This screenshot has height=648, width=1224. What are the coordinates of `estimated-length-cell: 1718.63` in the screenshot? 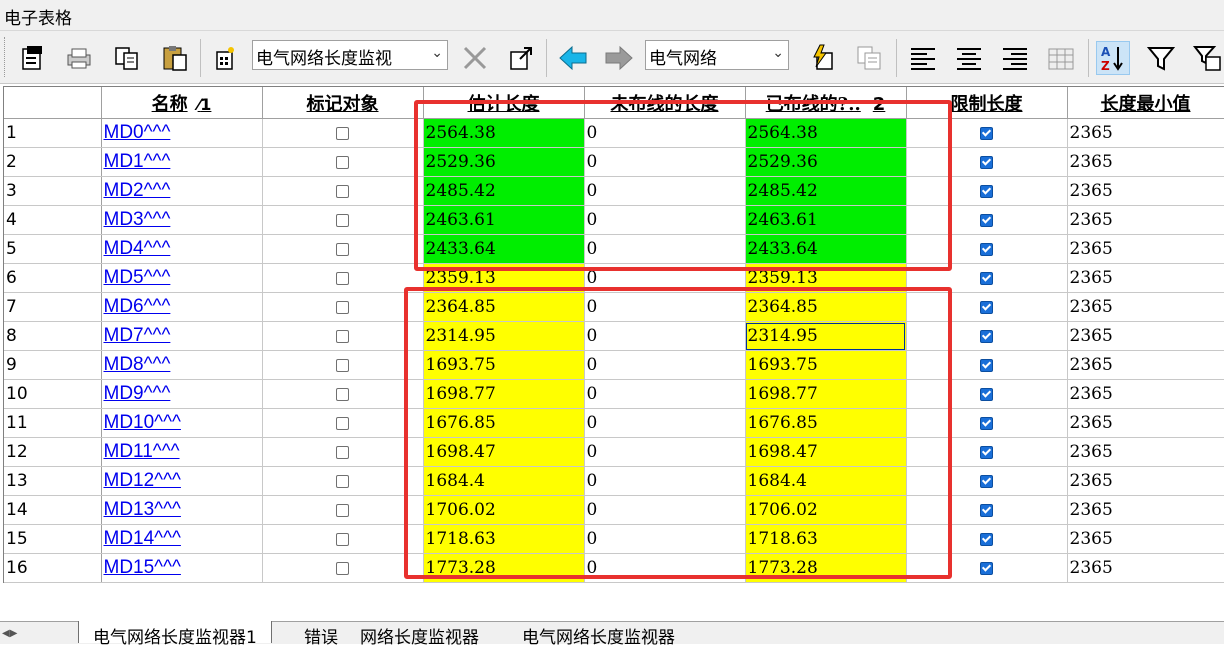 It's located at (504, 539).